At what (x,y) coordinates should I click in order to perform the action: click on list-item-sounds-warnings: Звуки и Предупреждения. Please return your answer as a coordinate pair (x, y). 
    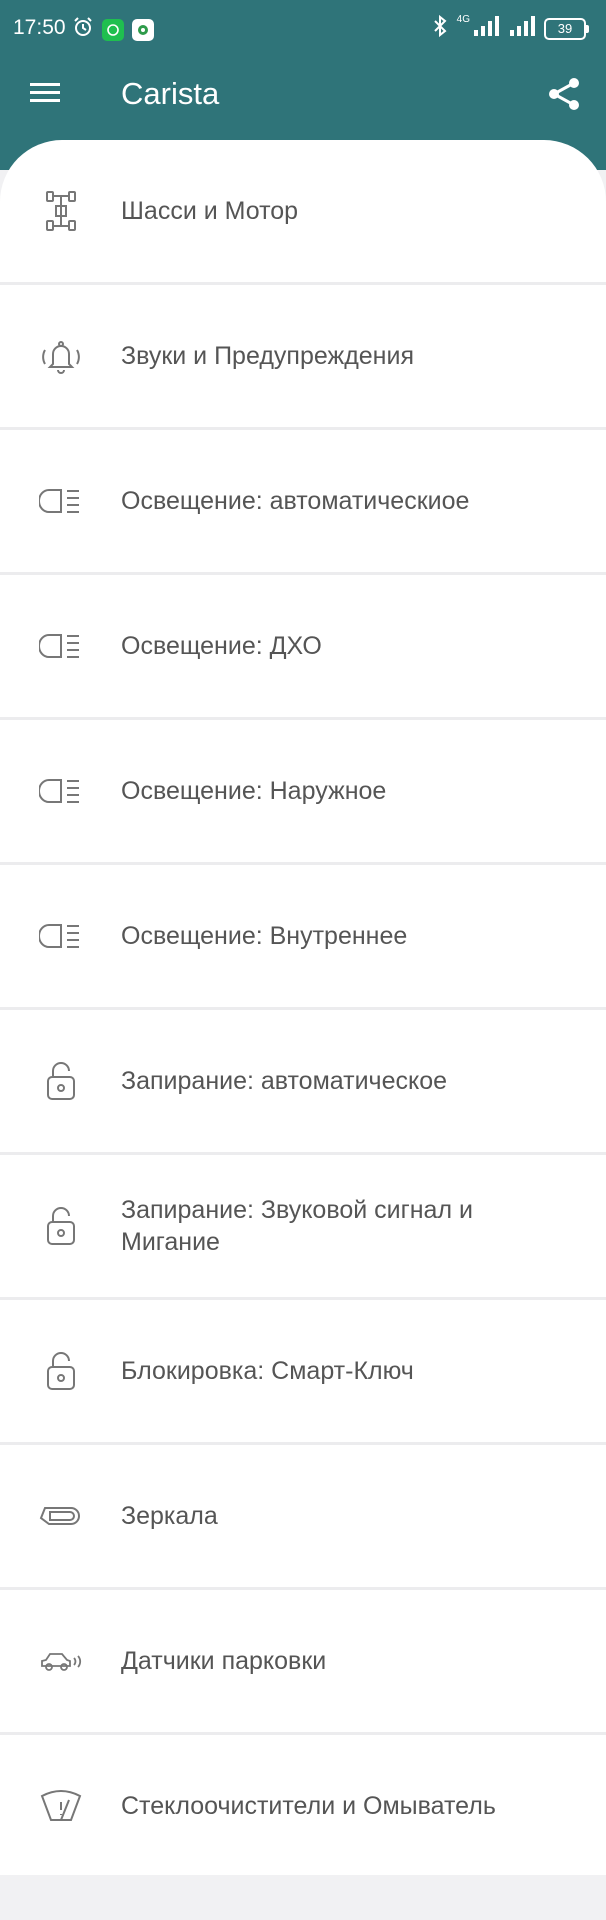
    Looking at the image, I should click on (303, 357).